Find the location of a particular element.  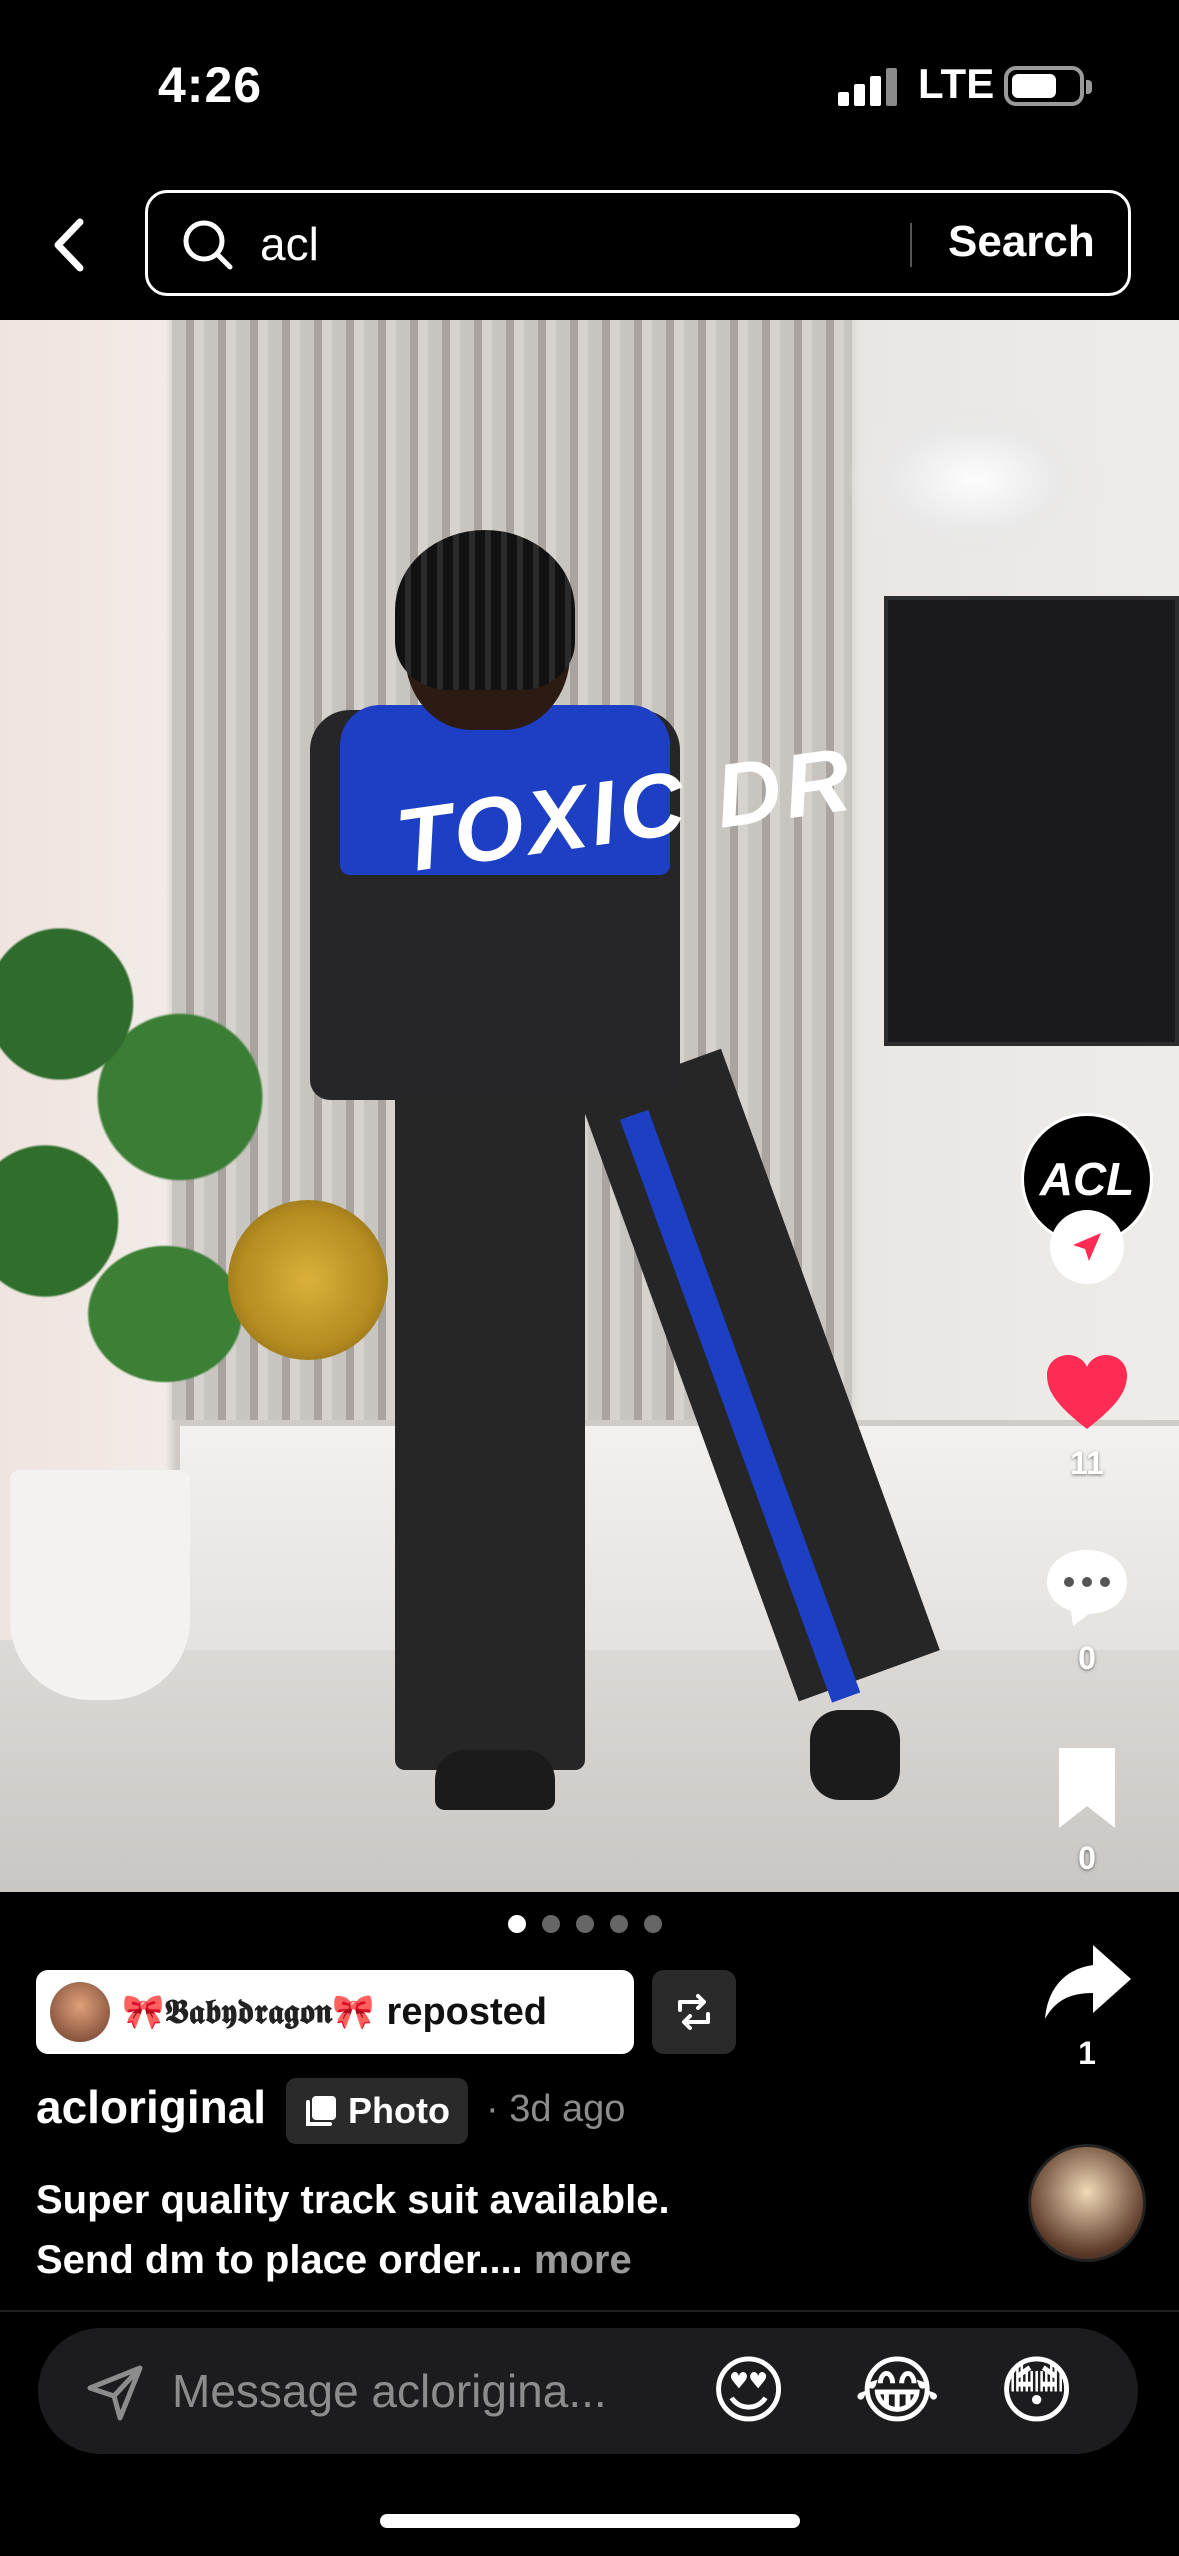

battery-icon is located at coordinates (1048, 86).